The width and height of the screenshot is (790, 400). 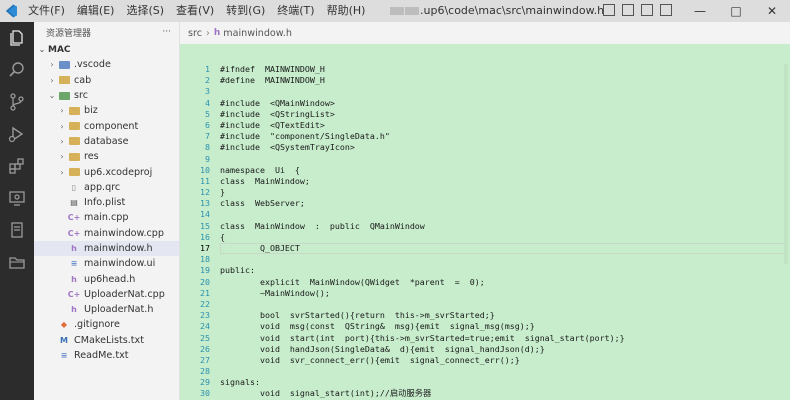 I want to click on code-line: 2 #define MAINWINDOW_H, so click(x=485, y=80).